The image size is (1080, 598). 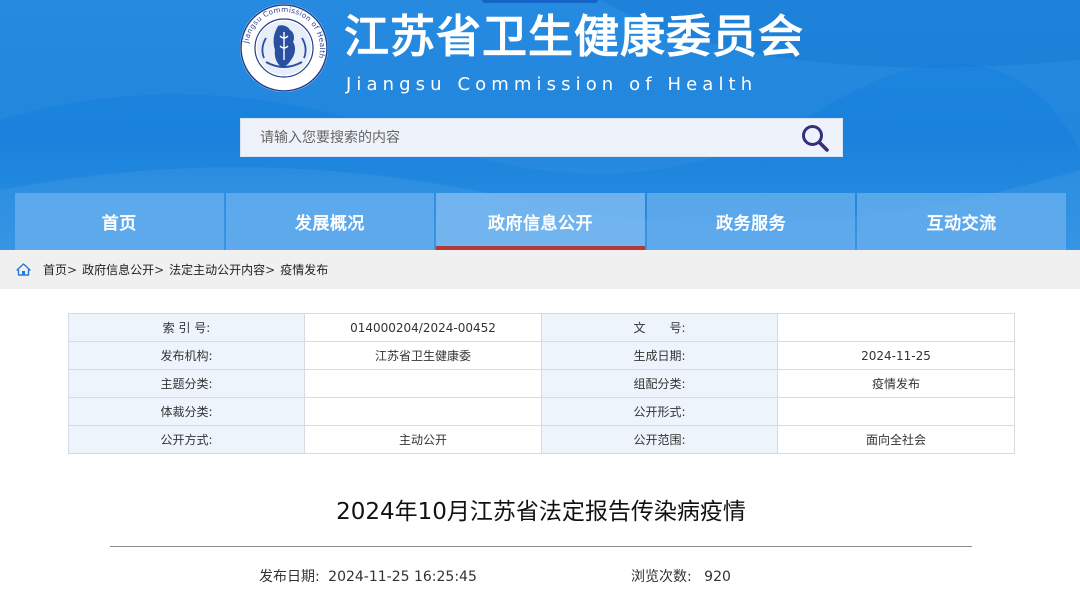 I want to click on meta-value-category: 疫情发布, so click(x=896, y=383).